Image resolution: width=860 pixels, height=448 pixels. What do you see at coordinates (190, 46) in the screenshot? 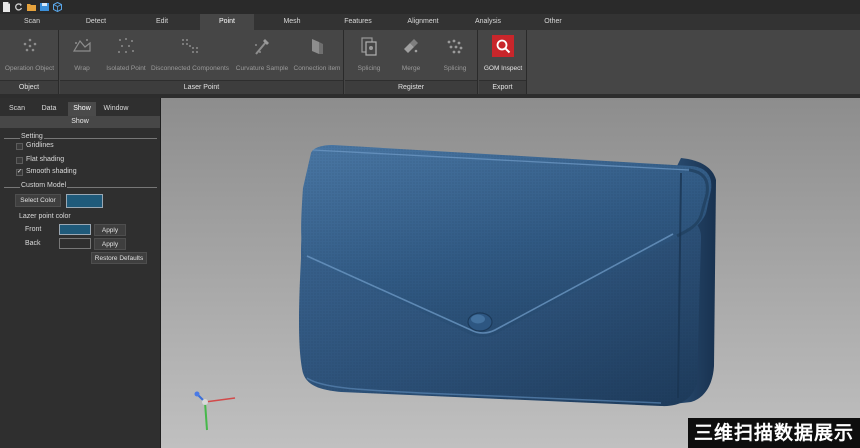
I see `disconnected-components-icon` at bounding box center [190, 46].